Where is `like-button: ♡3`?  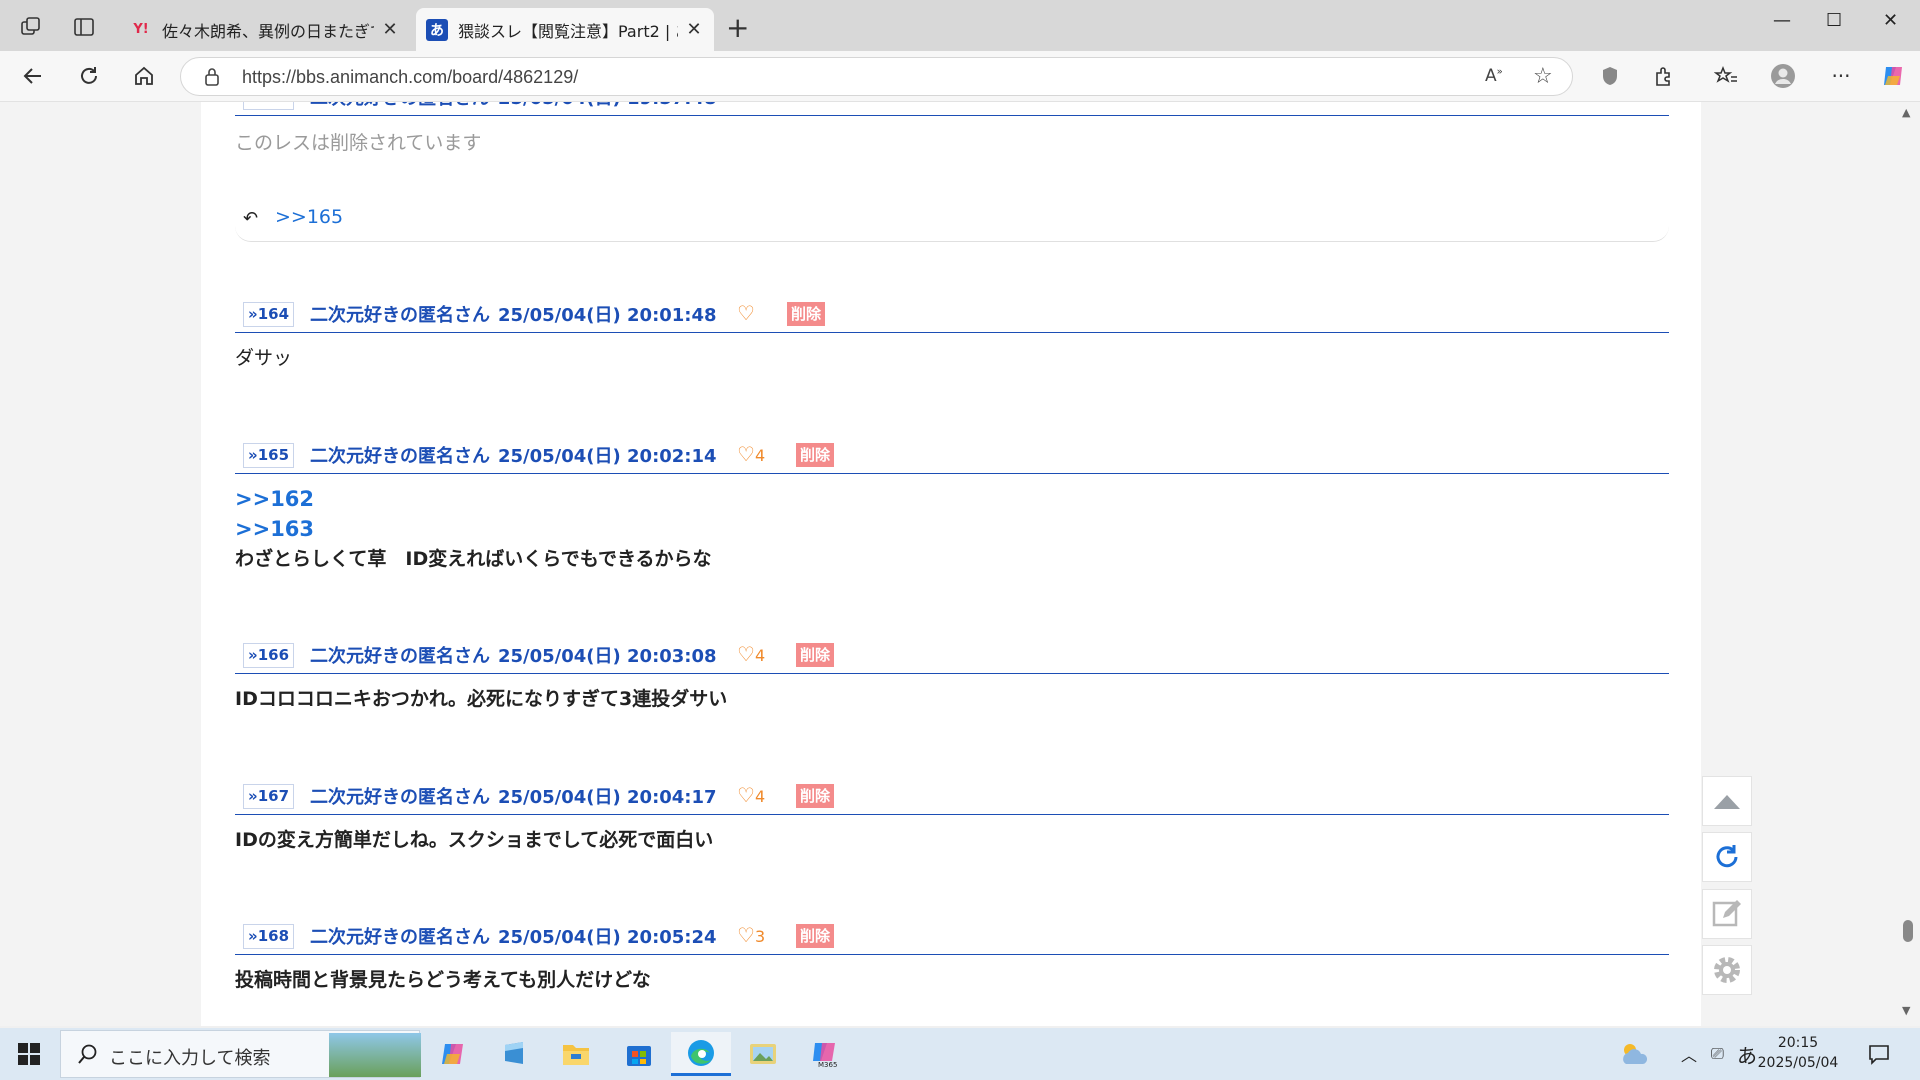 like-button: ♡3 is located at coordinates (751, 935).